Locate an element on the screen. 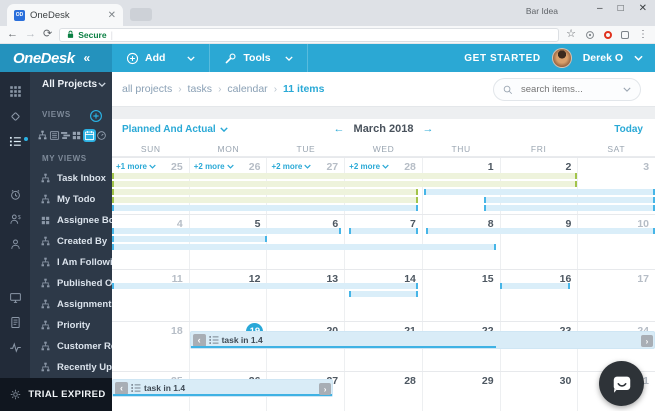 This screenshot has height=411, width=655. view-type-calendar is located at coordinates (89, 135).